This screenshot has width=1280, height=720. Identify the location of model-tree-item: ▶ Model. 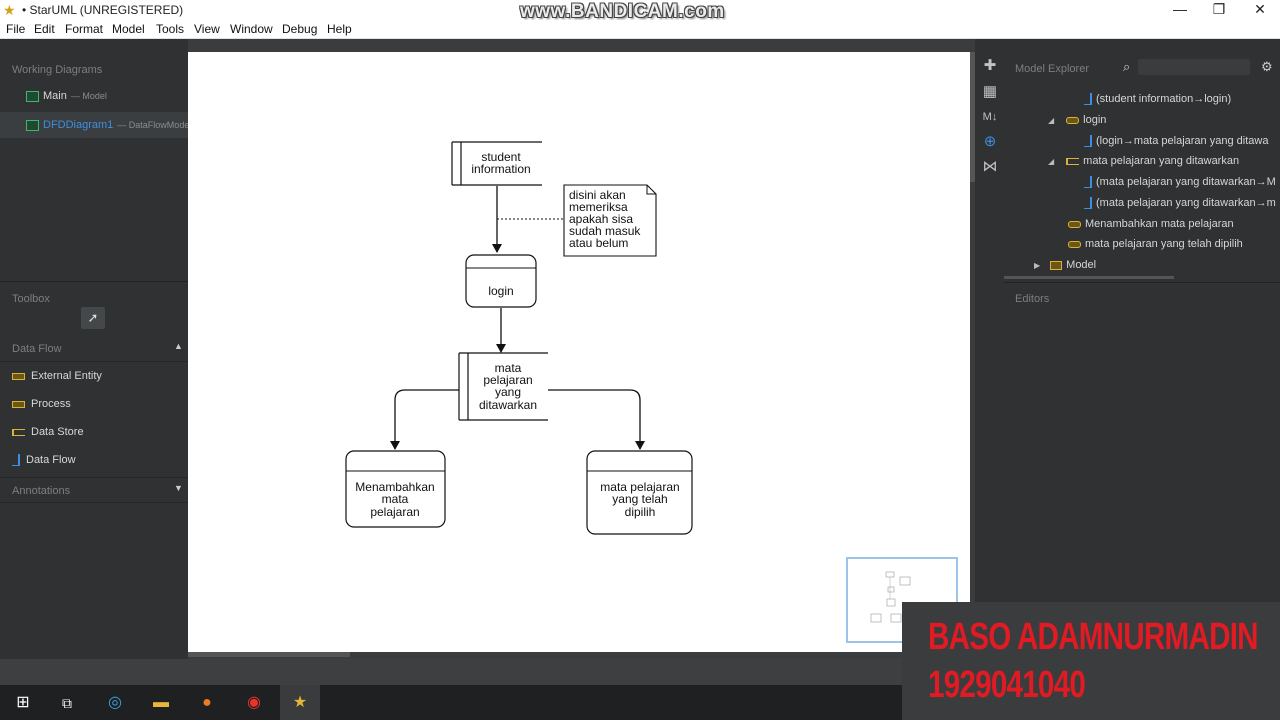
(1065, 265).